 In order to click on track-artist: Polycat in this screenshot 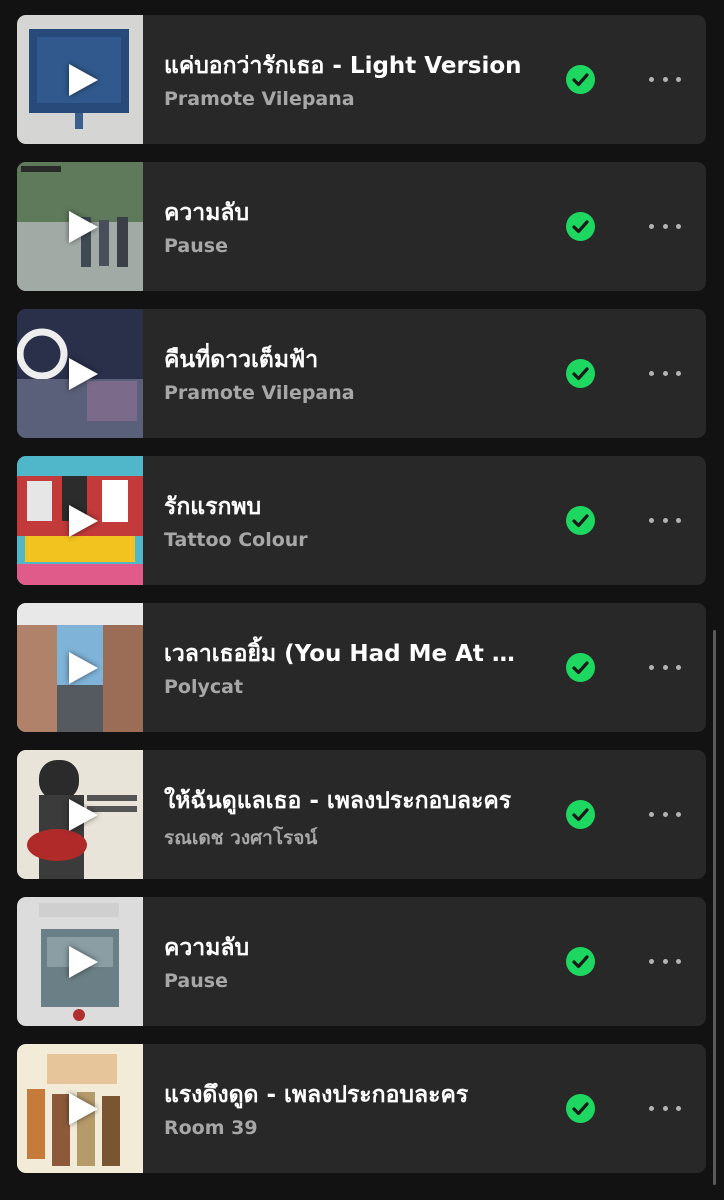, I will do `click(204, 687)`.